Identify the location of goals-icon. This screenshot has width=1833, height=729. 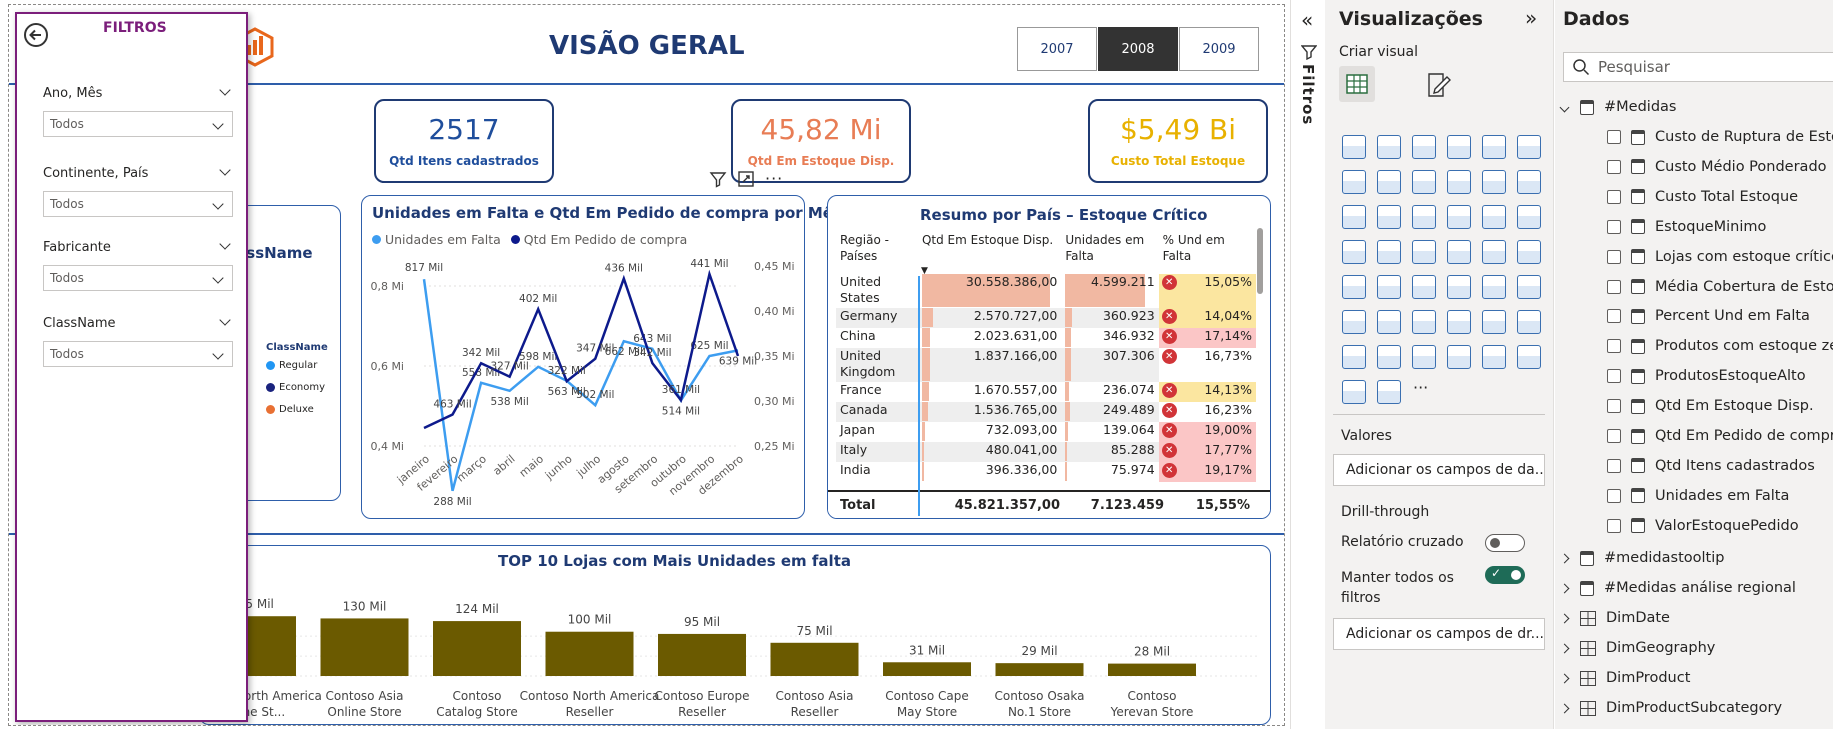
(1529, 322).